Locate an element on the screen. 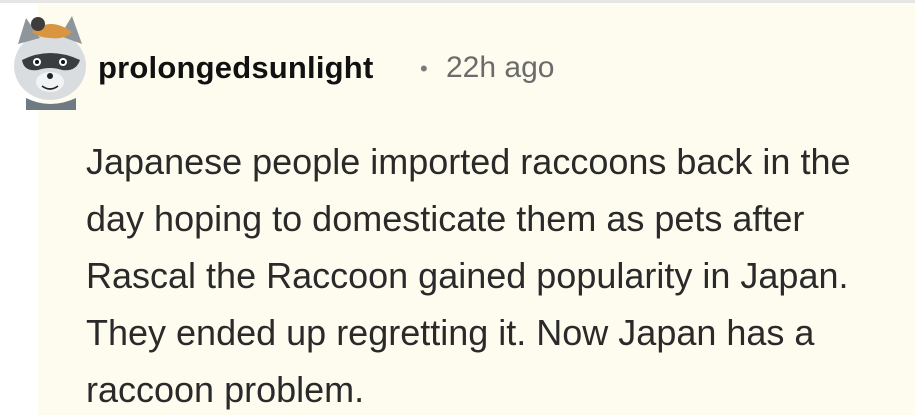  divider is located at coordinates (457, 1).